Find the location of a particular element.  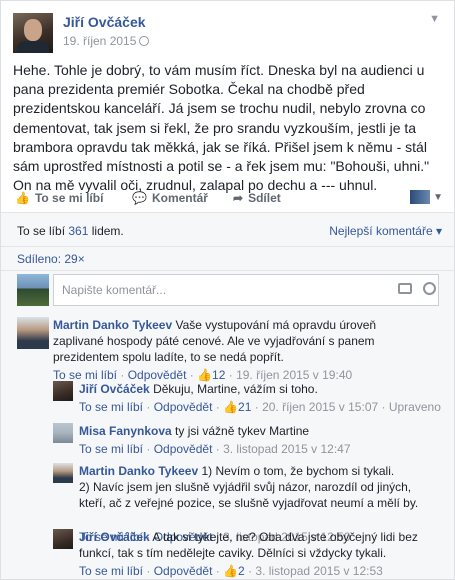

comment-like-count: 21 is located at coordinates (244, 407).